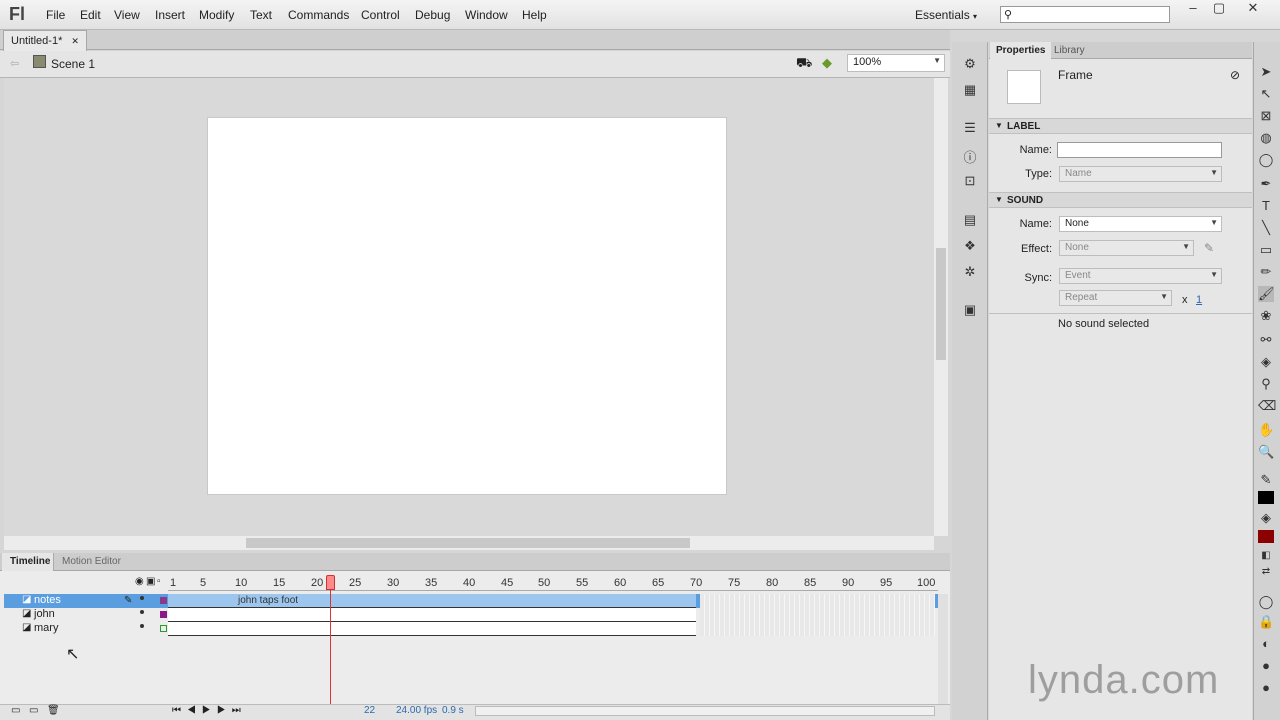 The image size is (1280, 720). I want to click on layer-name-mary: mary, so click(46, 628).